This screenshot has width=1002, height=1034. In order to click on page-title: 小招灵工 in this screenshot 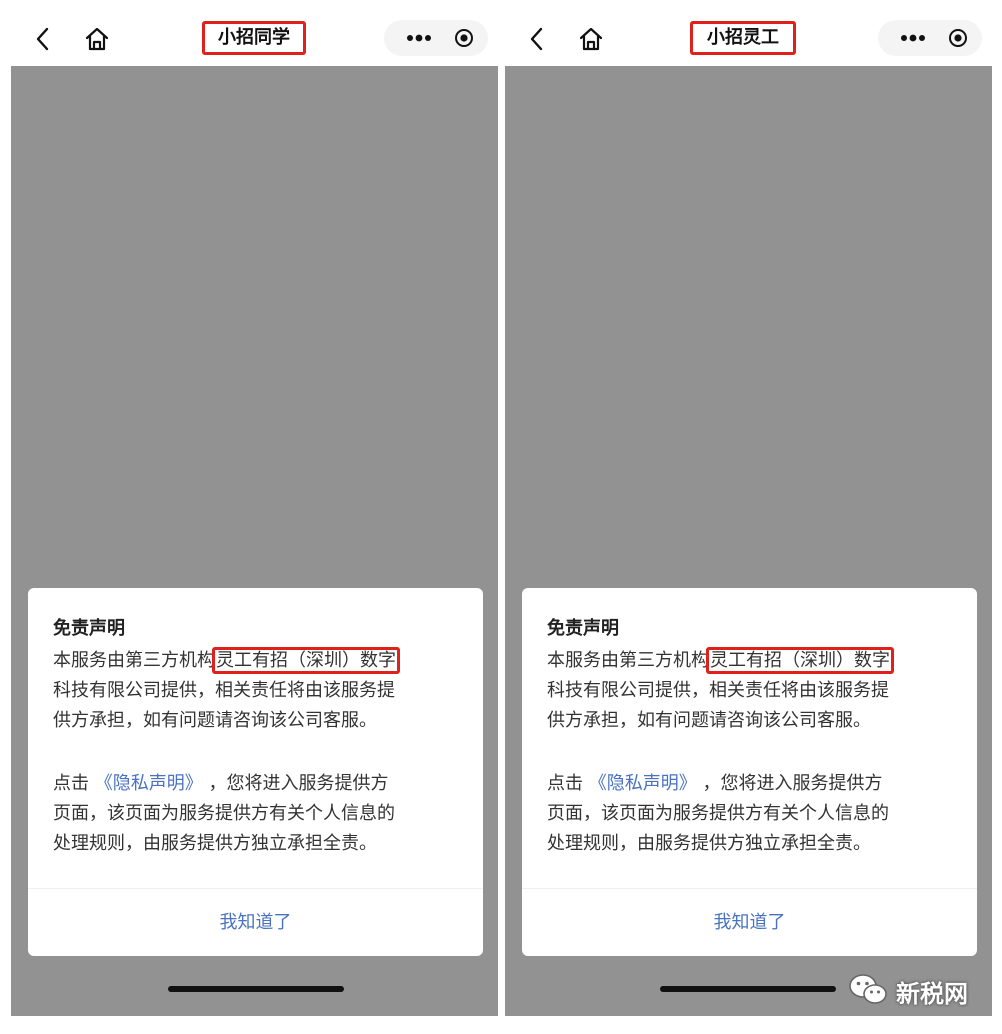, I will do `click(743, 38)`.